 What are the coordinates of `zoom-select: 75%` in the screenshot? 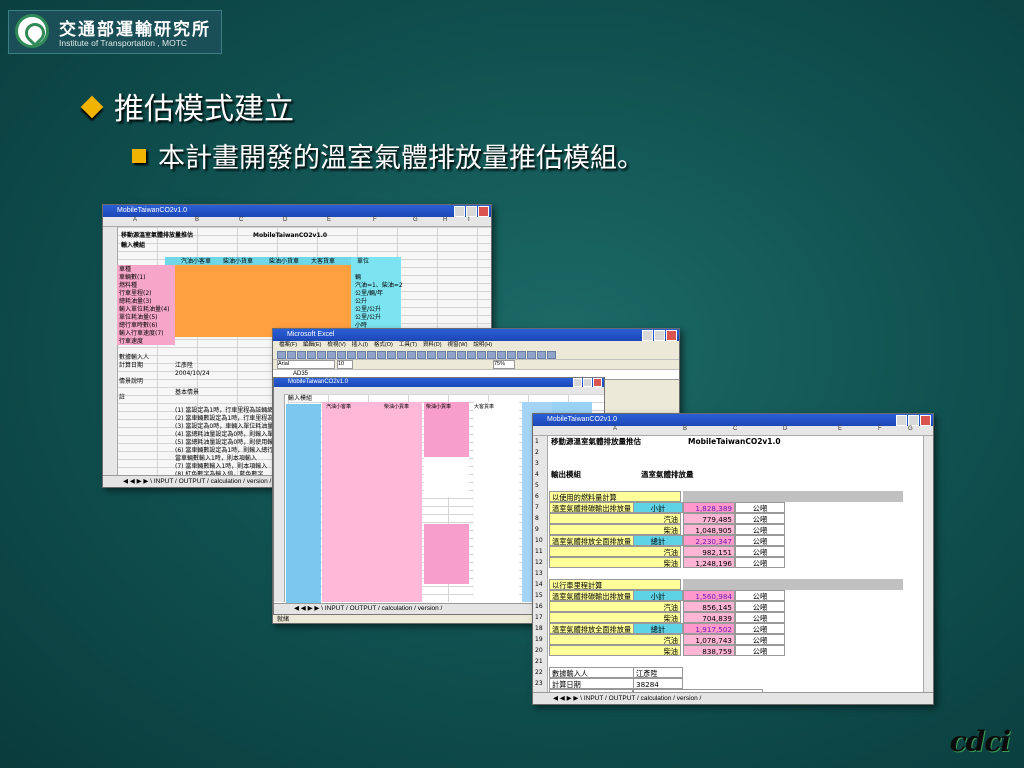 It's located at (504, 364).